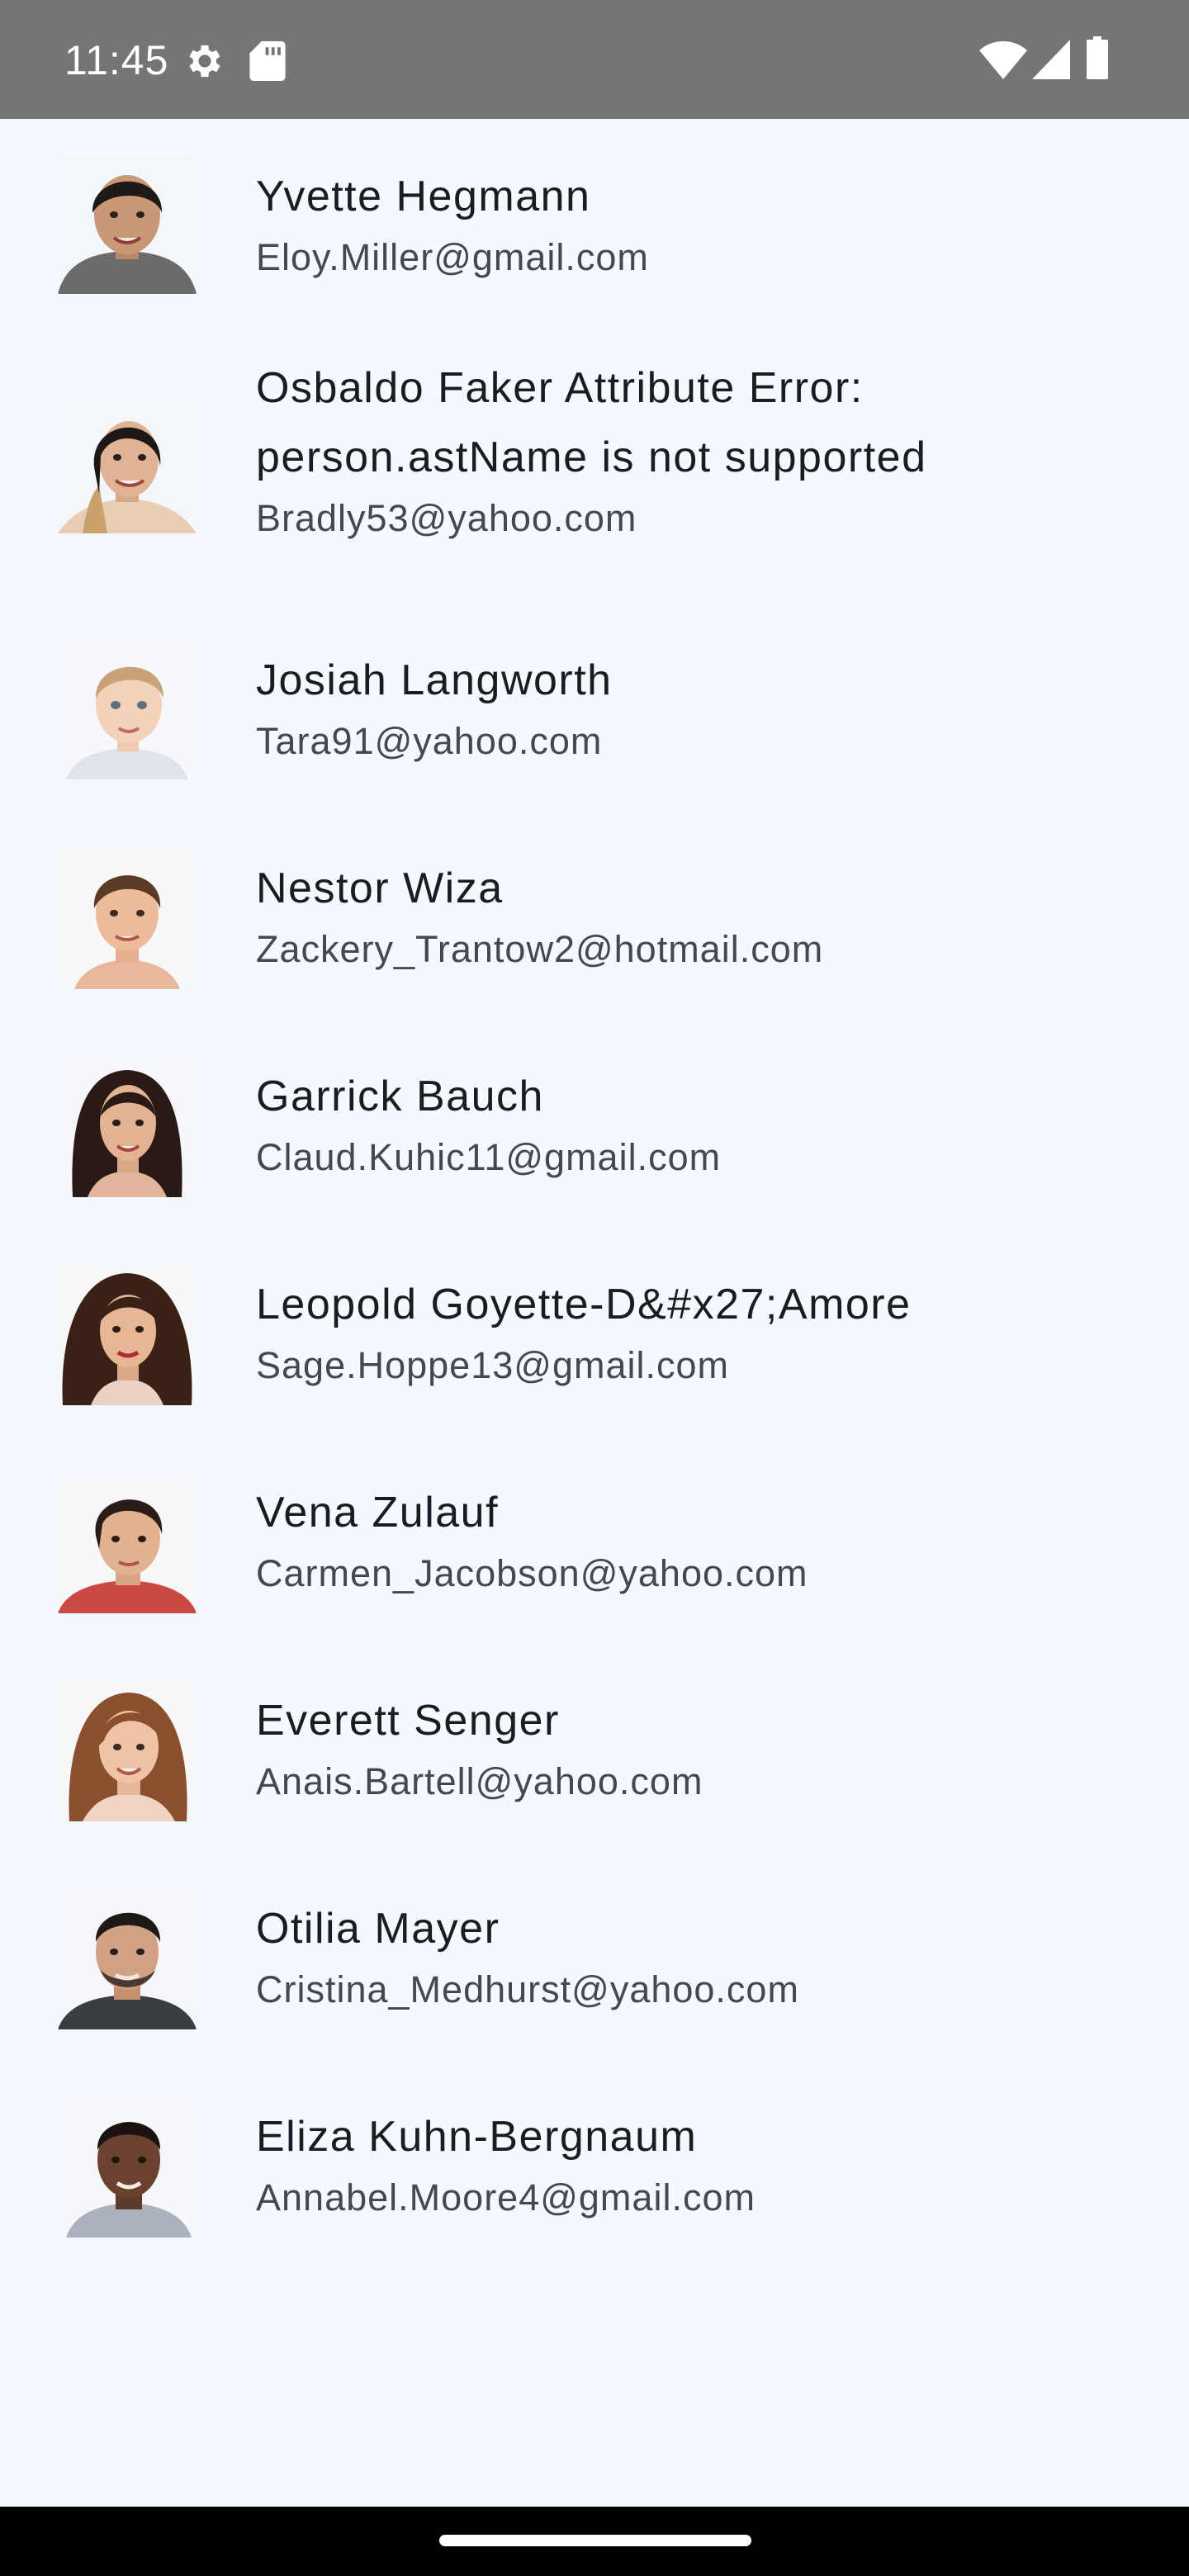 This screenshot has height=2576, width=1189. What do you see at coordinates (492, 1365) in the screenshot?
I see `contact-email: Sage.Hoppe13@gmail.com` at bounding box center [492, 1365].